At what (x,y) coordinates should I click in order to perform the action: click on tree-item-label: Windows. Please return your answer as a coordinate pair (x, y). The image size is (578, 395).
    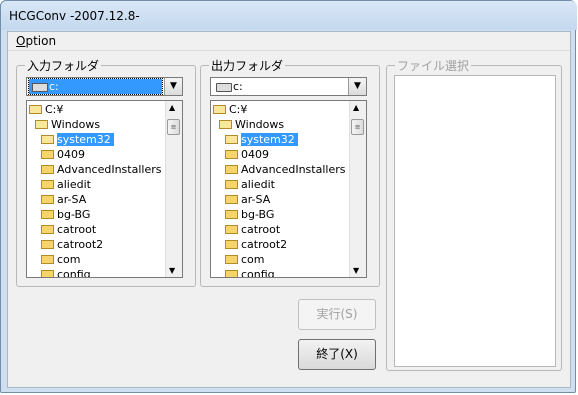
    Looking at the image, I should click on (260, 124).